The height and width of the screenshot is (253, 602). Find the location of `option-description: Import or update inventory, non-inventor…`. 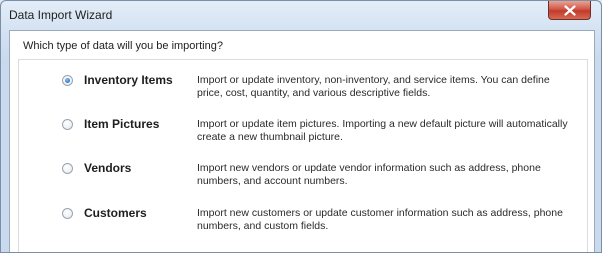

option-description: Import or update inventory, non-inventor… is located at coordinates (373, 86).